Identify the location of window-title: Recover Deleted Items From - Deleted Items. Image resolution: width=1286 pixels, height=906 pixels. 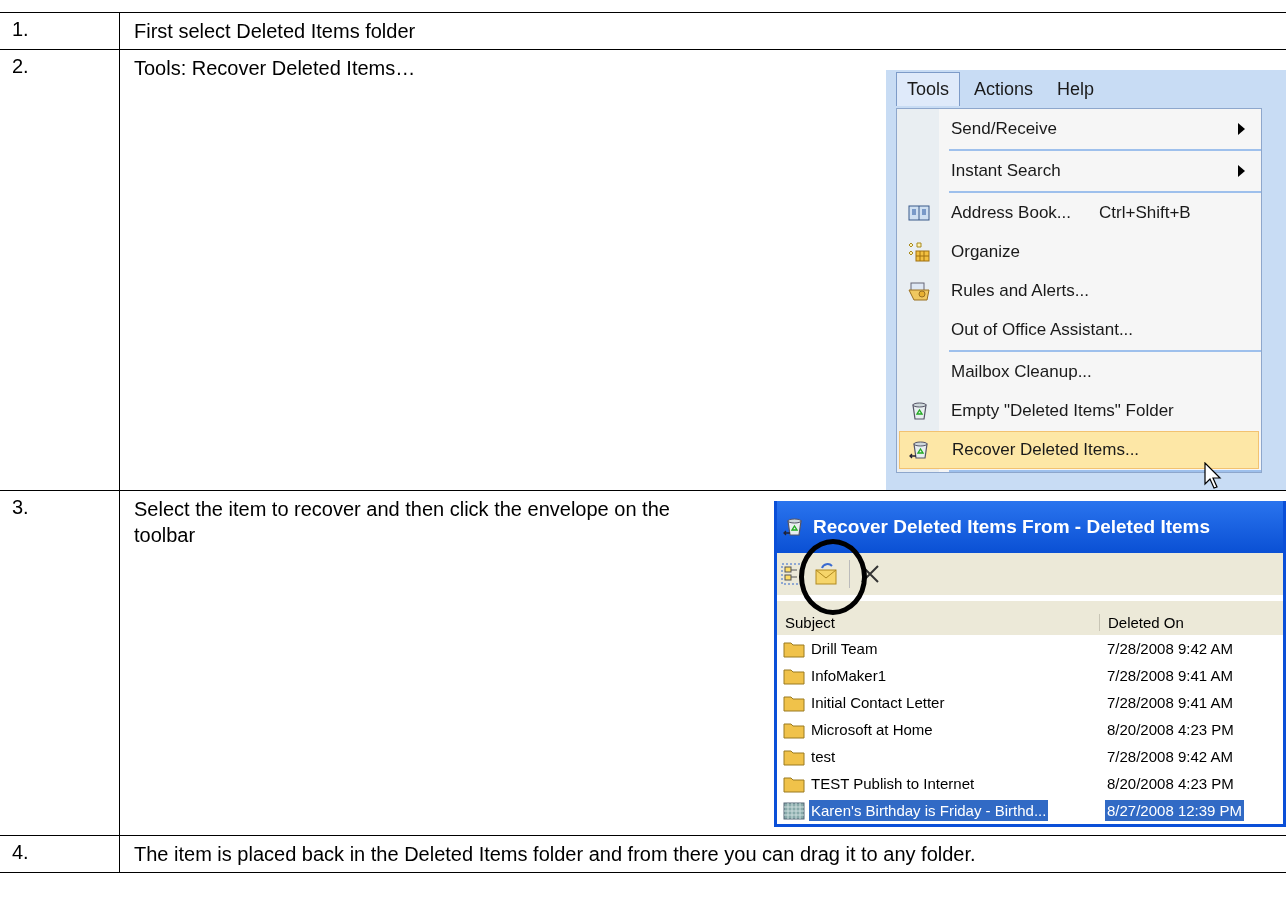
(1012, 527).